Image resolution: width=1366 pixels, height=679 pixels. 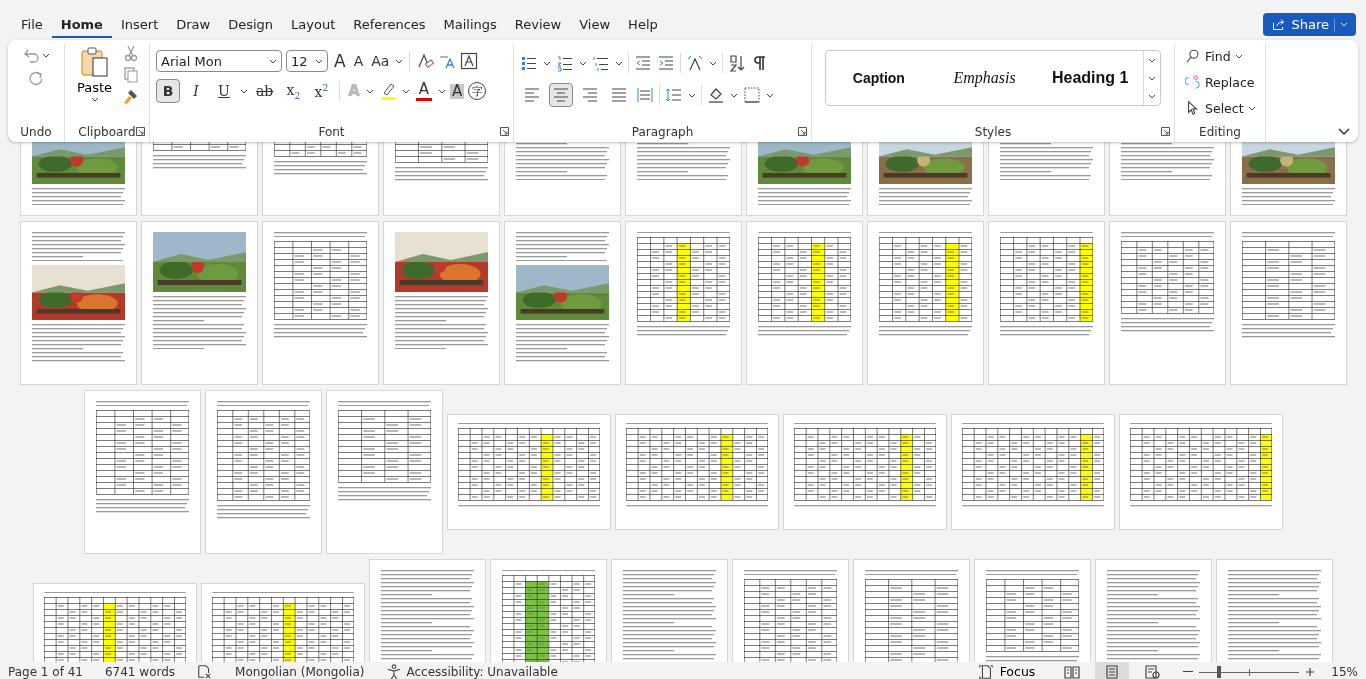 What do you see at coordinates (389, 25) in the screenshot?
I see `ribbon-tab: References` at bounding box center [389, 25].